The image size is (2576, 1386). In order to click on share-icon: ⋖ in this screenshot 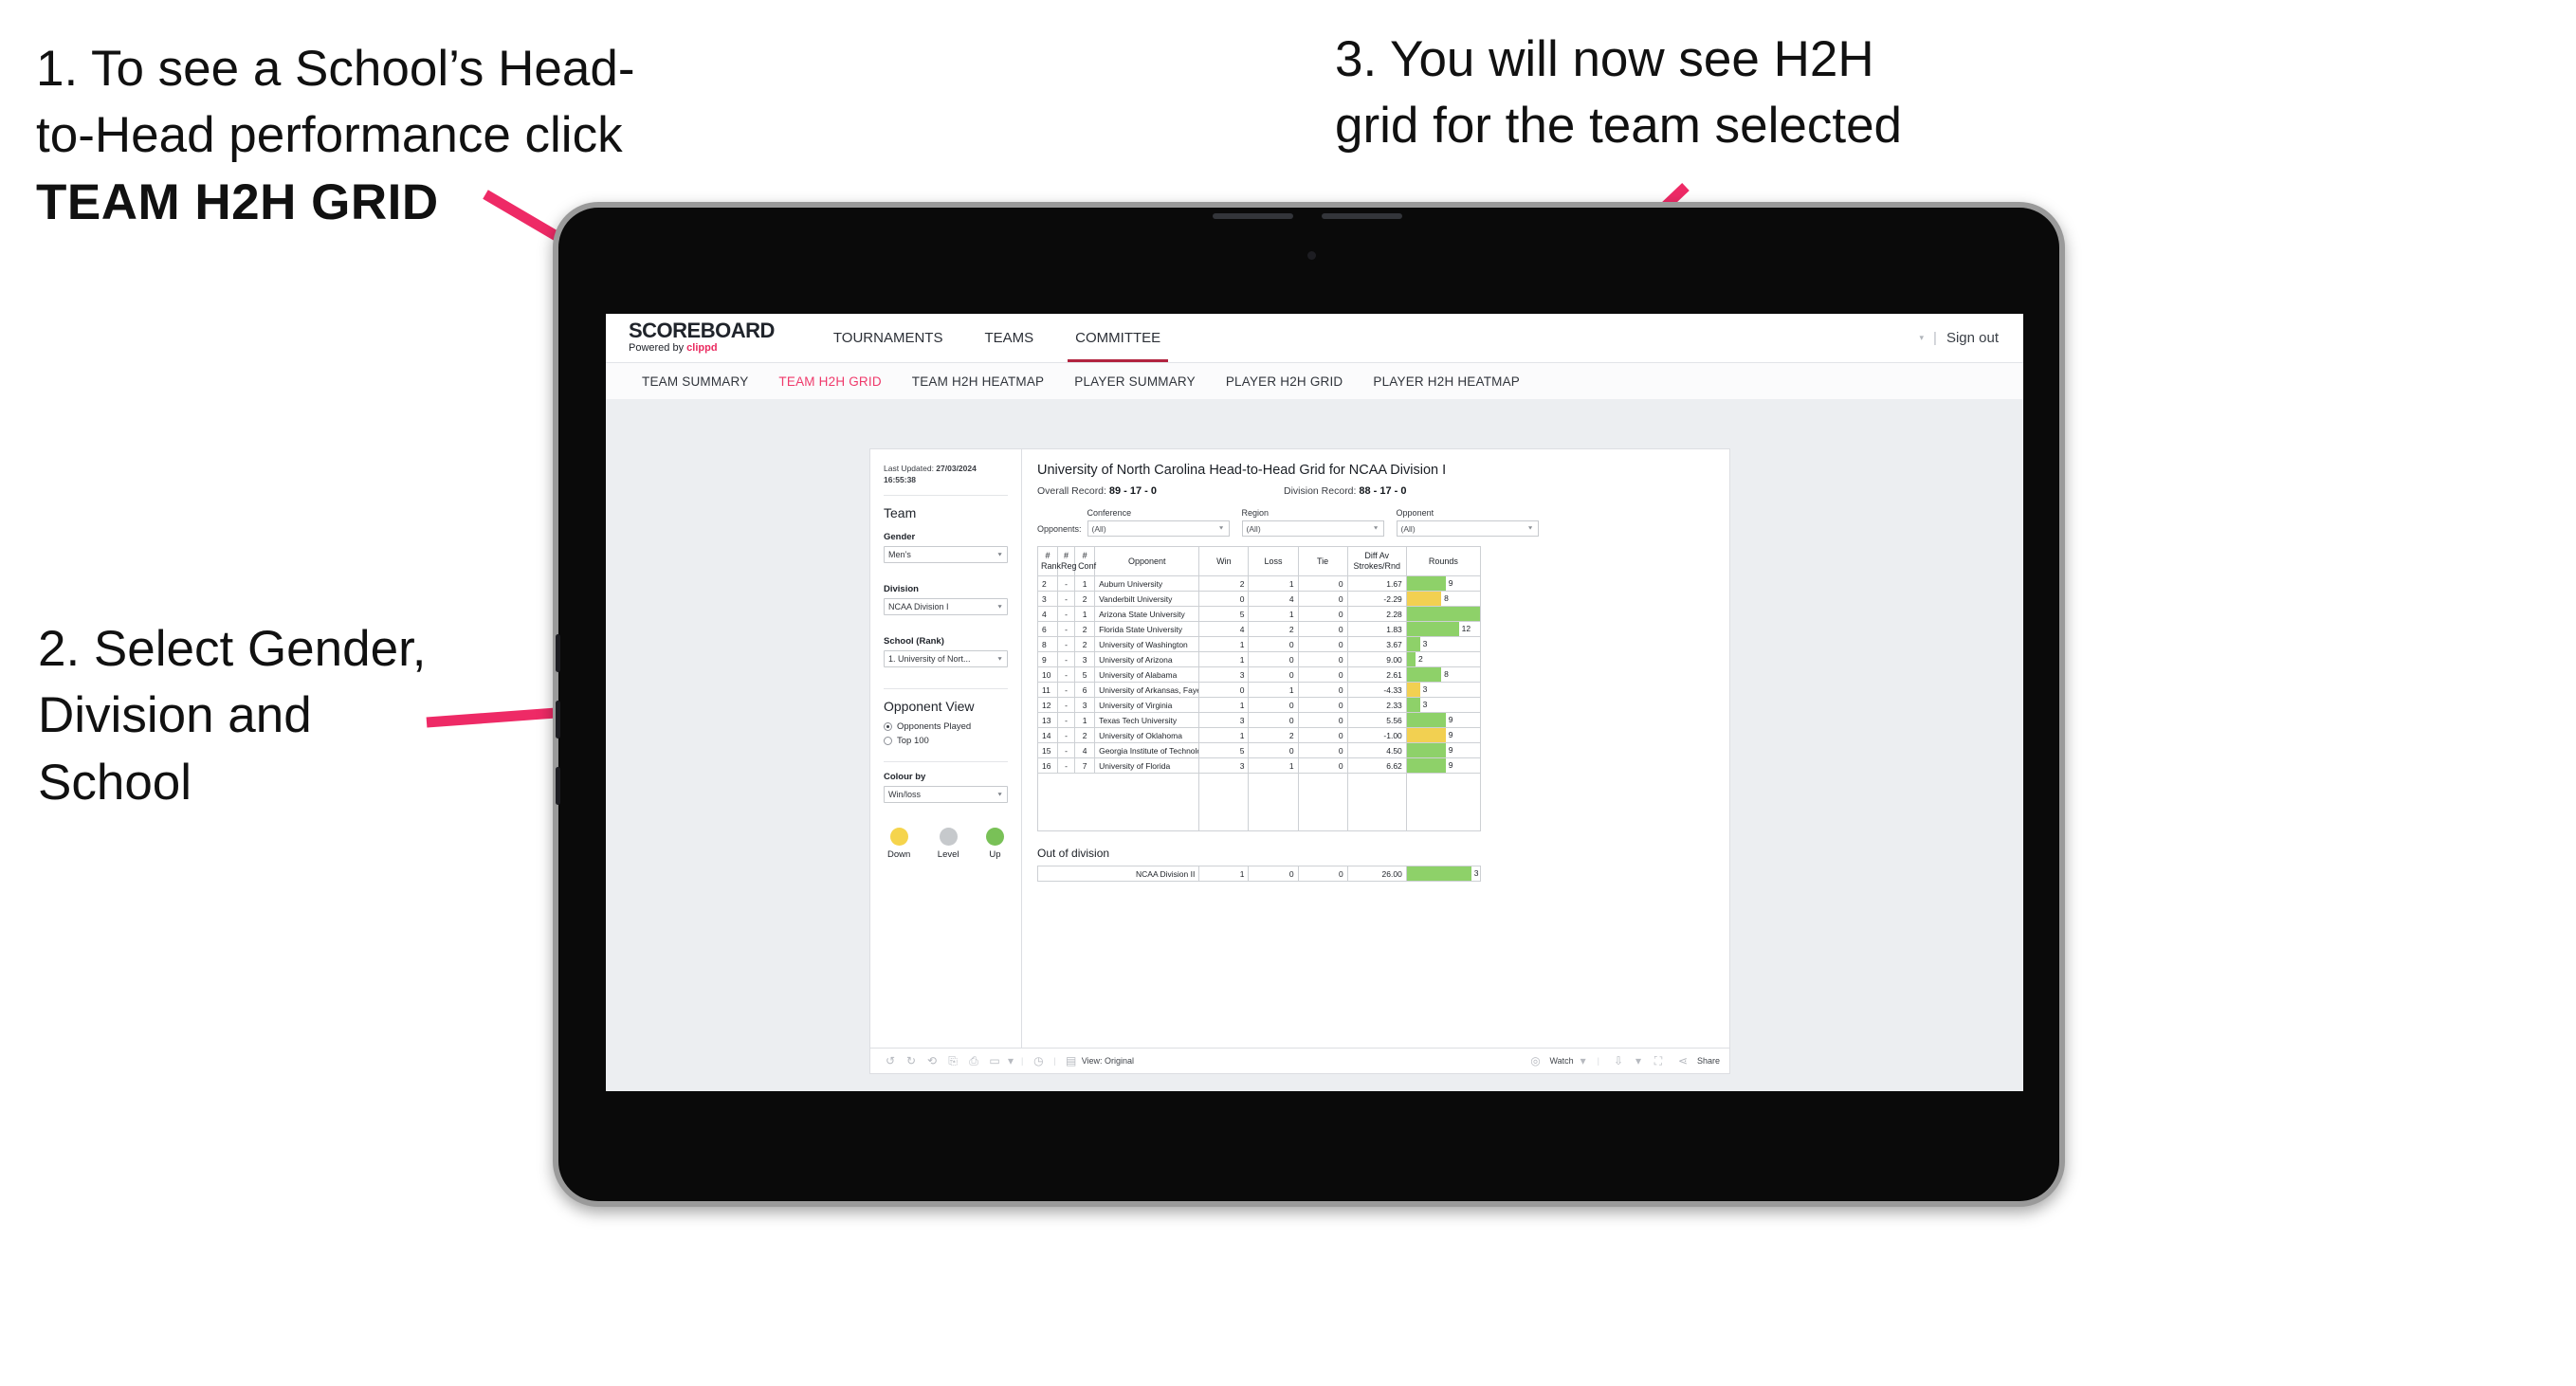, I will do `click(1682, 1060)`.